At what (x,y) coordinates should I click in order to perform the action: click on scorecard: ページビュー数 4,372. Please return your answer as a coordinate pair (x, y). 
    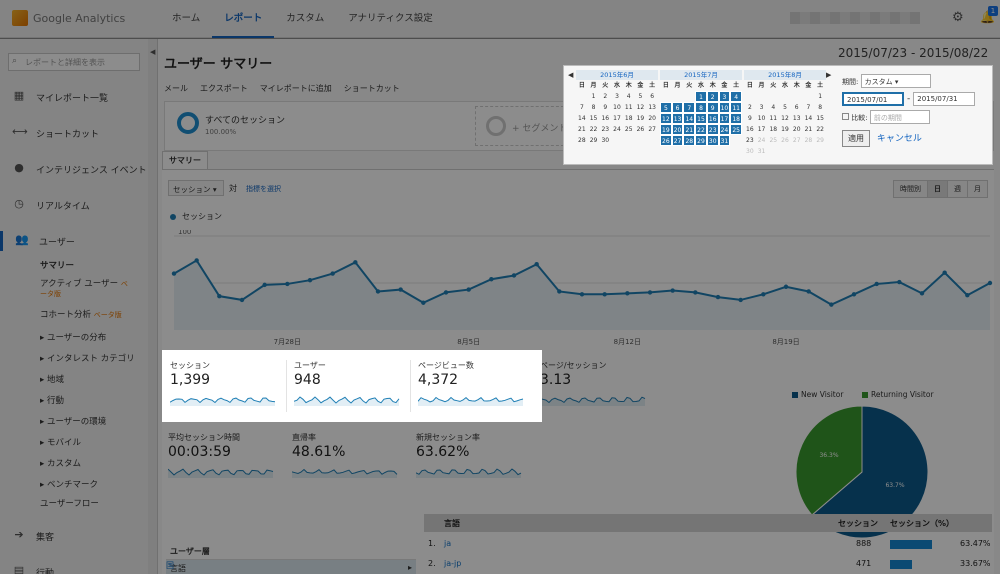
    Looking at the image, I should click on (473, 386).